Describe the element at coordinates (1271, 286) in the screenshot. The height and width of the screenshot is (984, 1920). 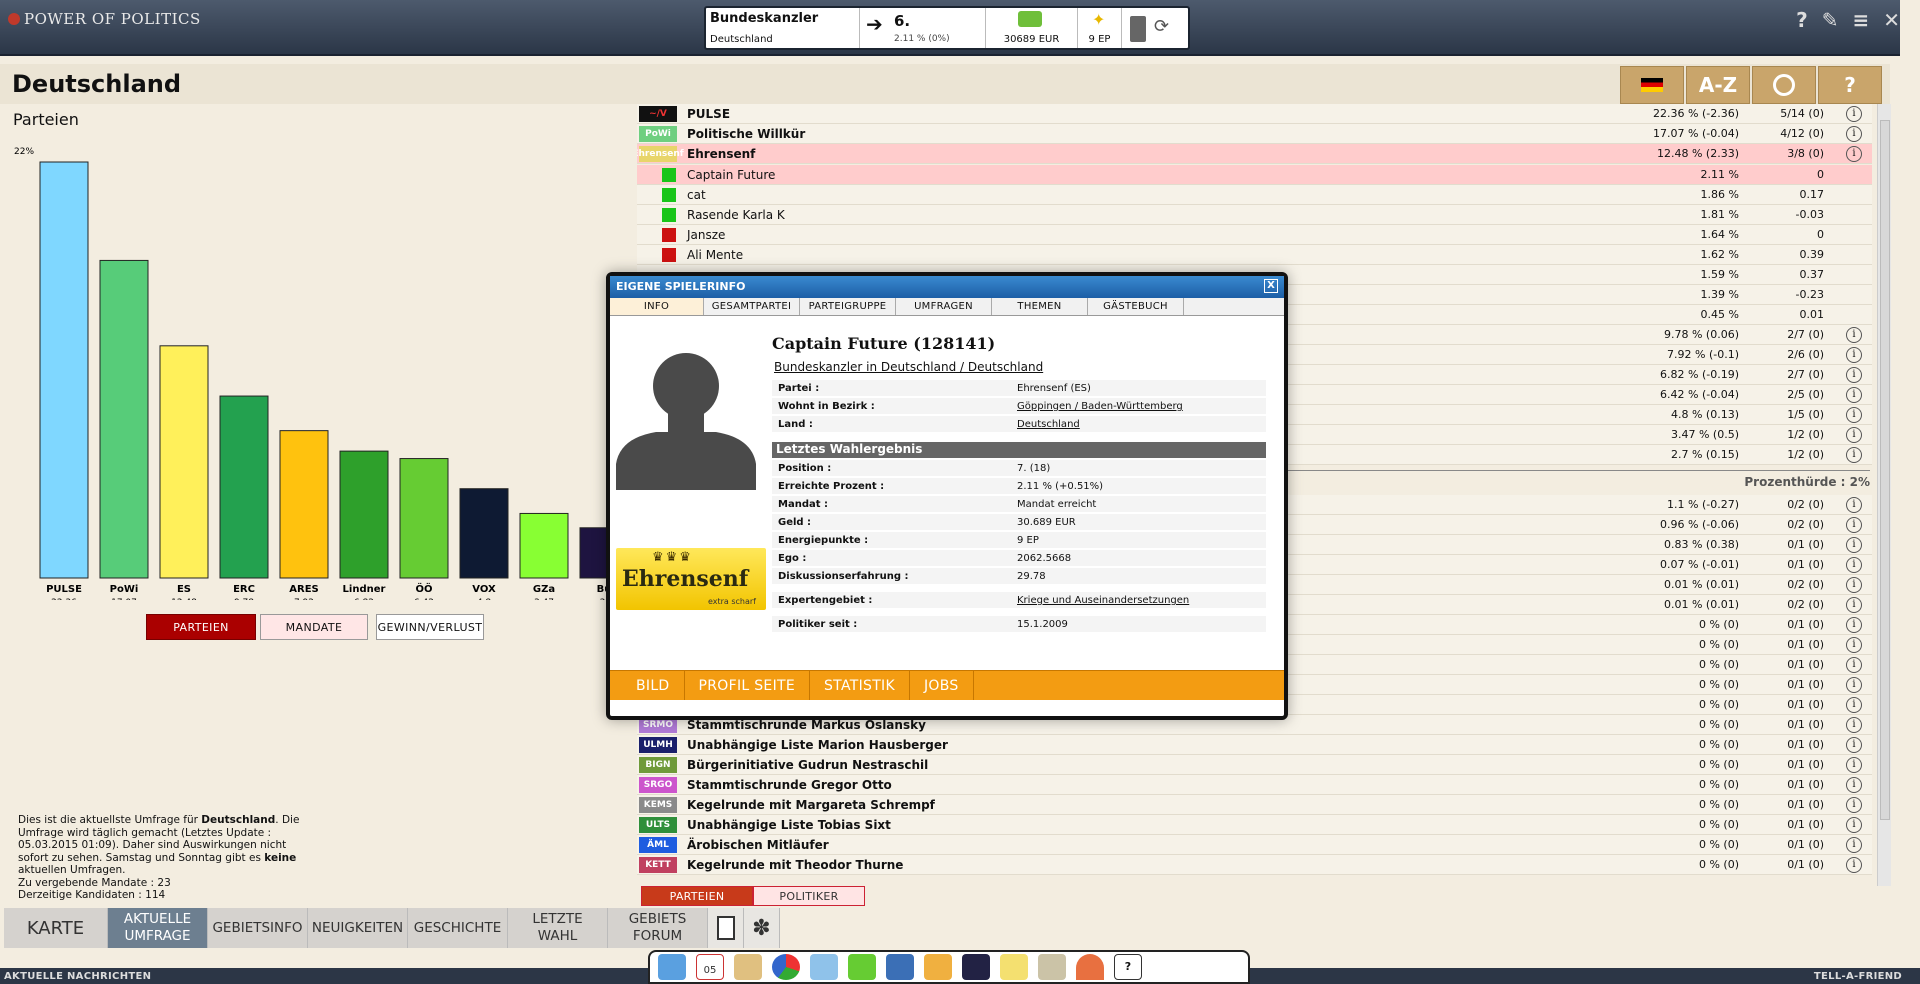
I see `dialog-close-button: X` at that location.